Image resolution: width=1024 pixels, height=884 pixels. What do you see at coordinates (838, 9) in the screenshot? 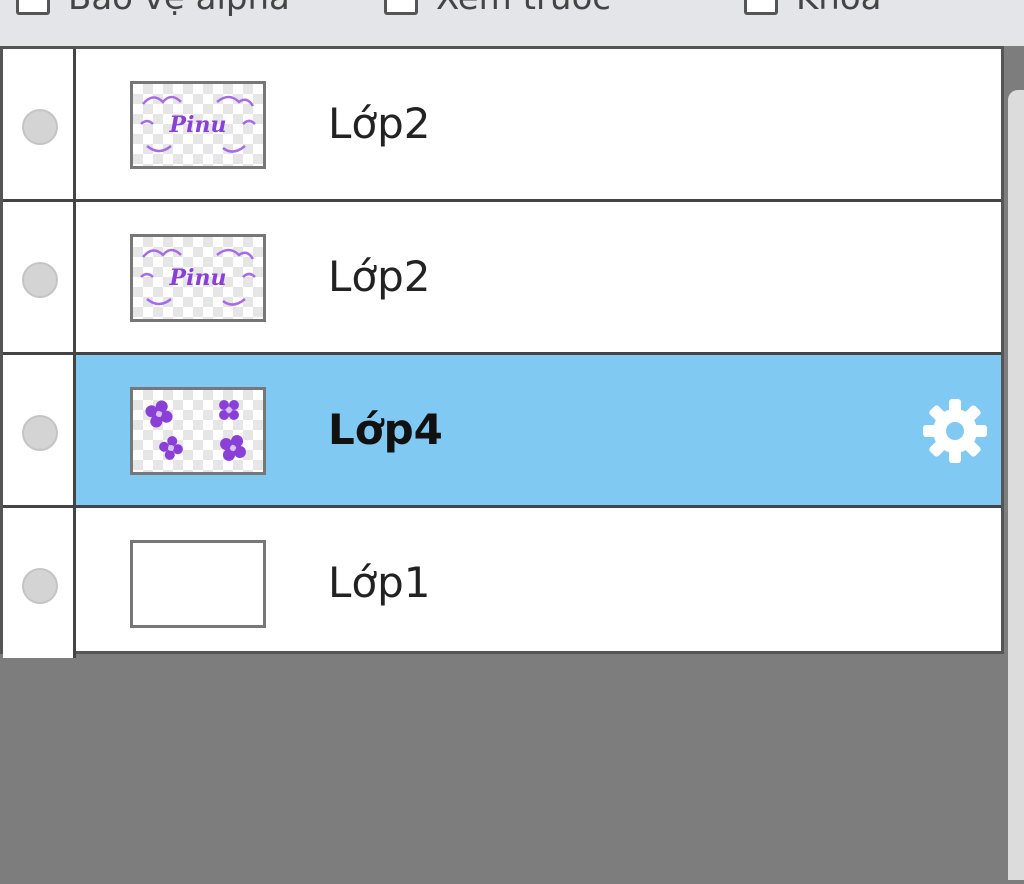
I see `lock-label: Khóa` at bounding box center [838, 9].